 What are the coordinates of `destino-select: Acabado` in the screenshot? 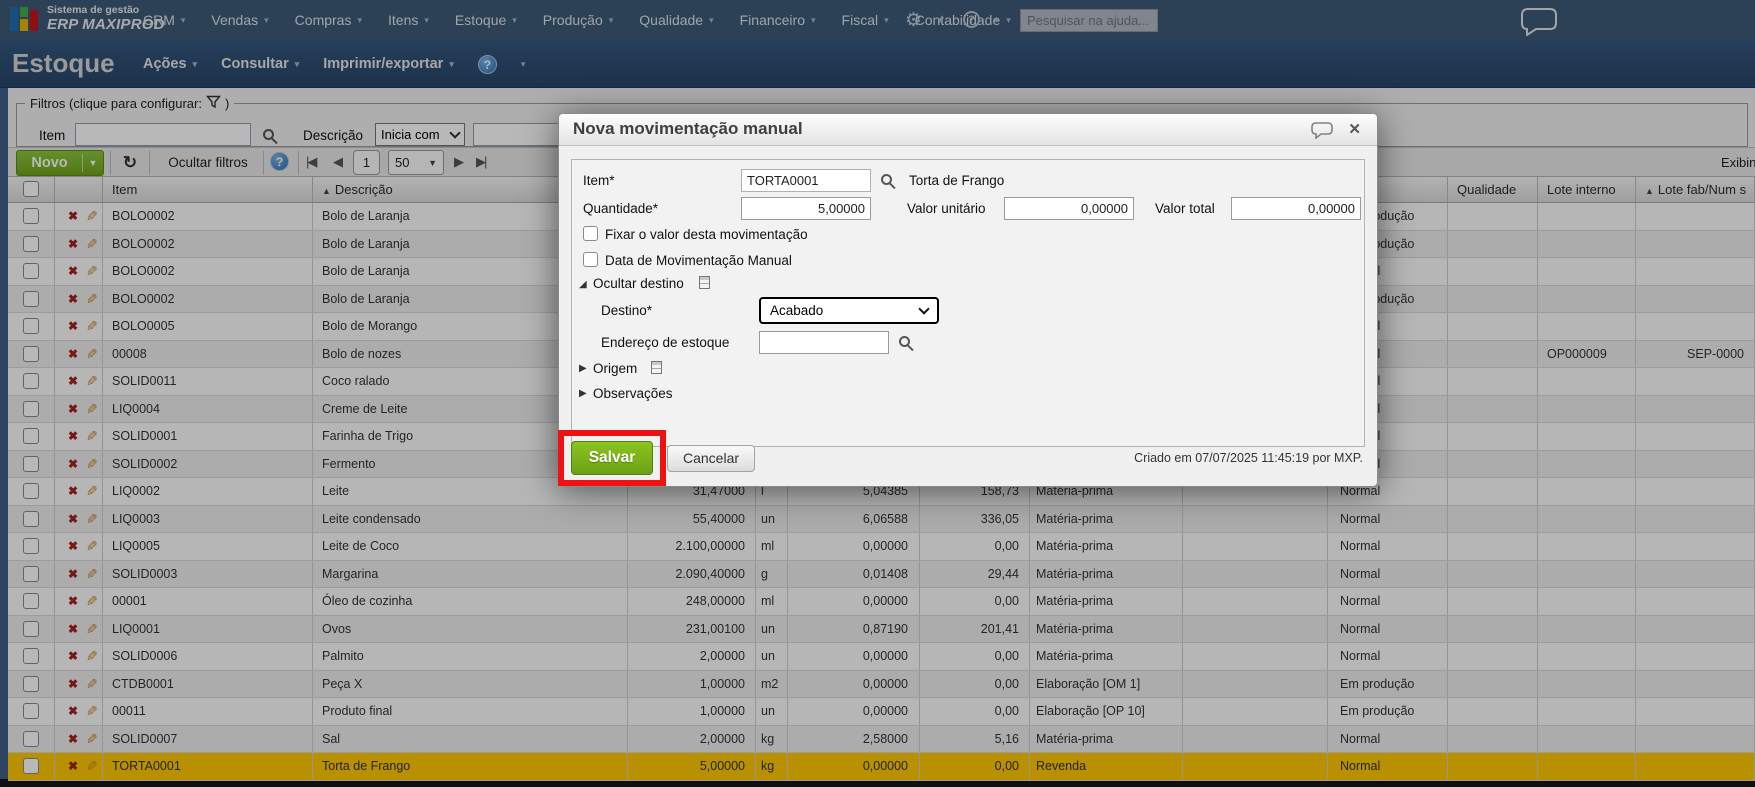 It's located at (849, 310).